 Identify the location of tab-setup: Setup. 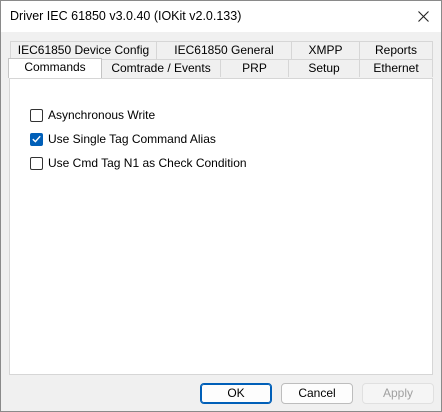
(324, 68).